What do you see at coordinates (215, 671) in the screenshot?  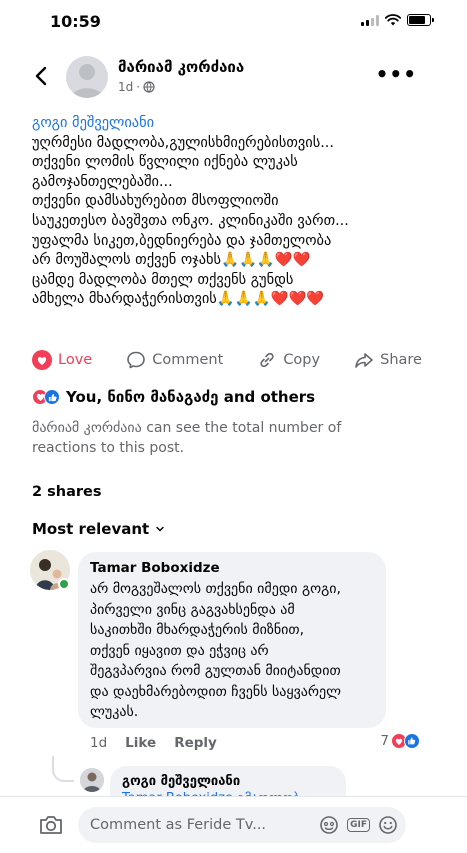 I see `comment-line: შეგვპარვია რომ გულთან მიიტანდით` at bounding box center [215, 671].